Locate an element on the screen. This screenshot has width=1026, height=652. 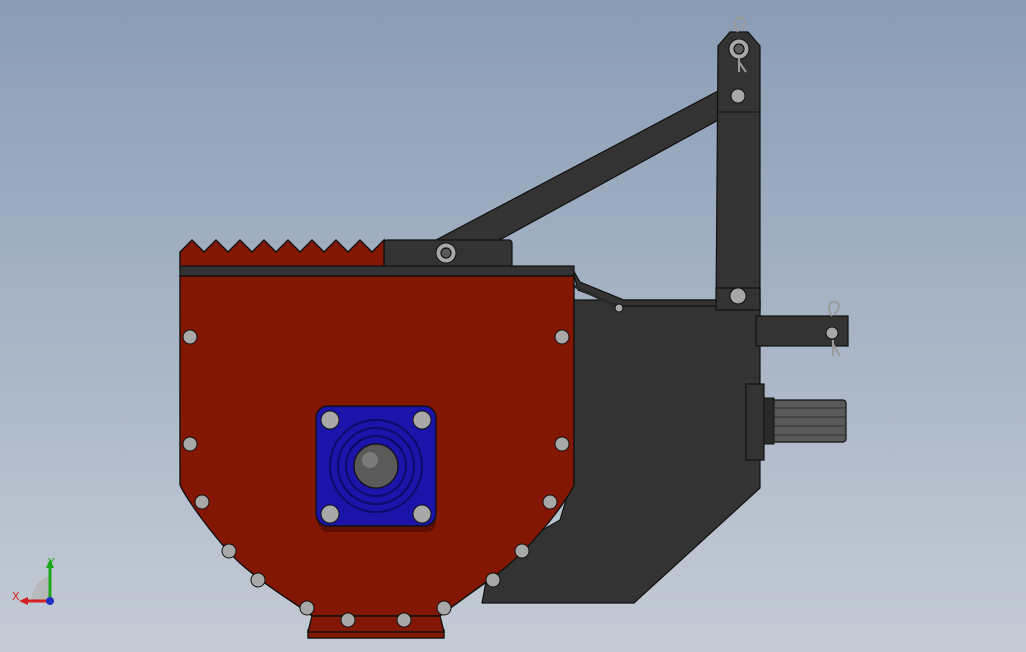
pto-splined-shaft is located at coordinates (805, 421).